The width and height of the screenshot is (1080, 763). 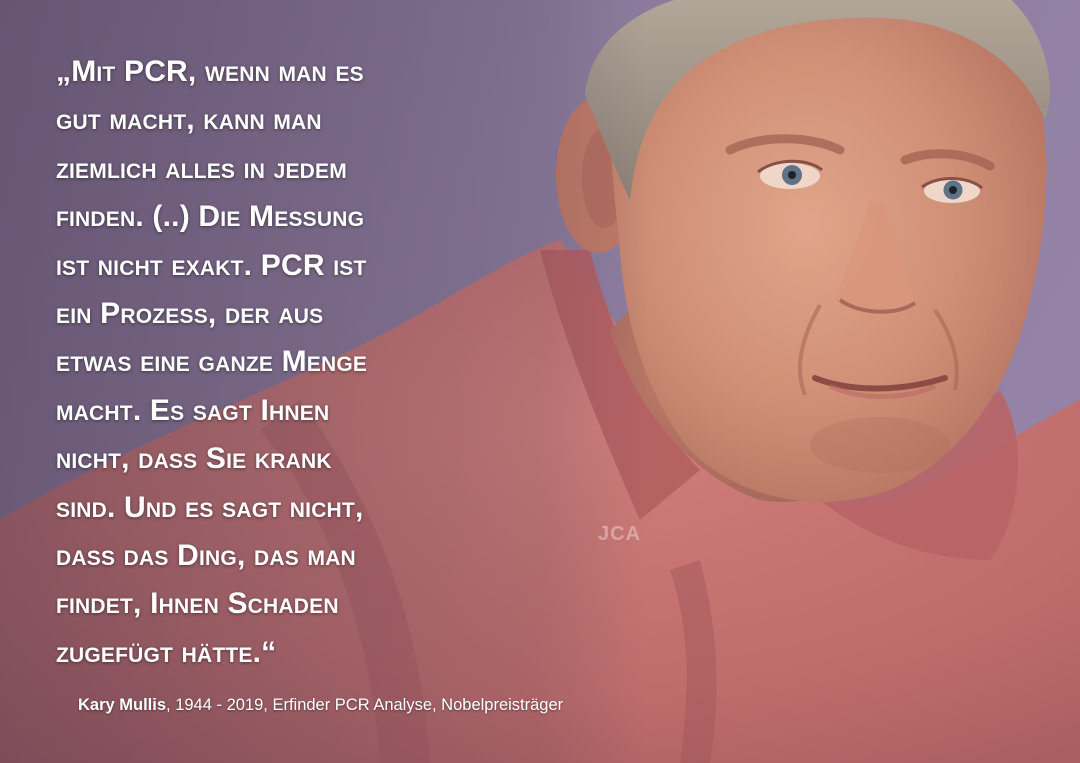 What do you see at coordinates (190, 314) in the screenshot?
I see `quote-line-6: ein Prozess, der aus` at bounding box center [190, 314].